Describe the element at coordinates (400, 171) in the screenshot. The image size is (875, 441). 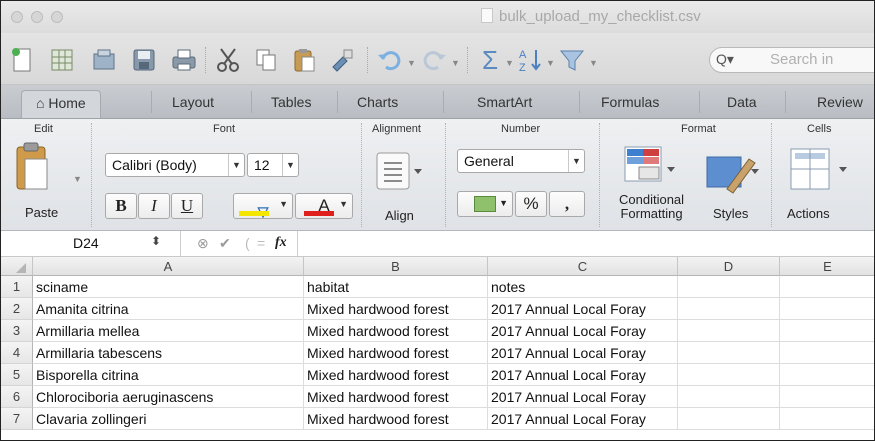
I see `align-button` at that location.